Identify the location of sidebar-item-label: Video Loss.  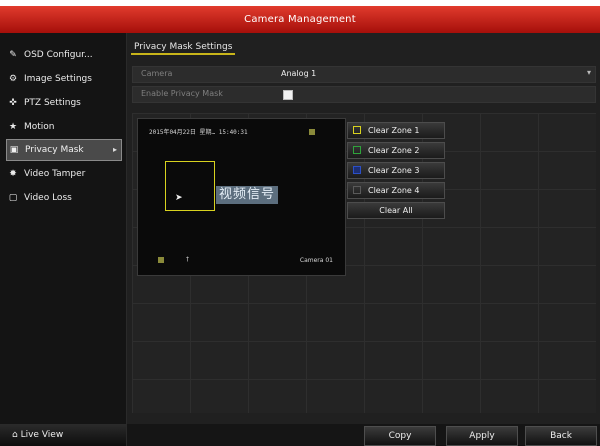
(48, 198).